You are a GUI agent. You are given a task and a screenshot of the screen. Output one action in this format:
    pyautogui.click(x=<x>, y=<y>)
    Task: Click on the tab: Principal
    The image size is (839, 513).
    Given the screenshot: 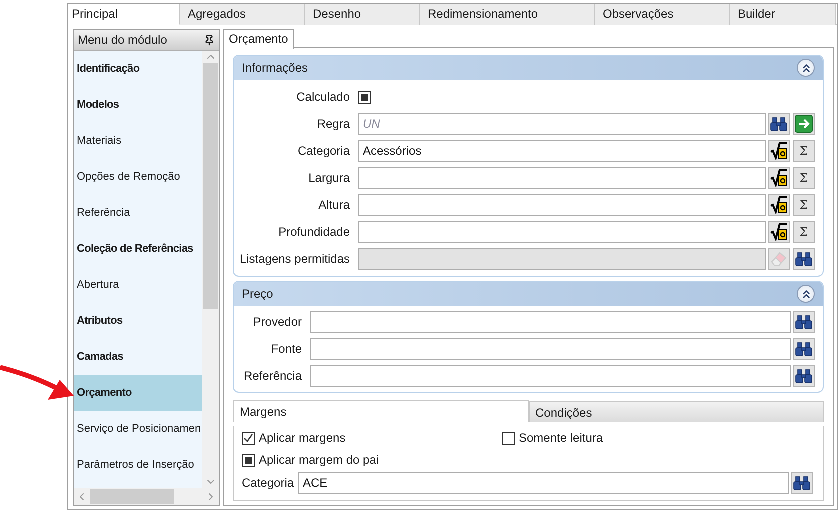 What is the action you would take?
    pyautogui.click(x=124, y=14)
    